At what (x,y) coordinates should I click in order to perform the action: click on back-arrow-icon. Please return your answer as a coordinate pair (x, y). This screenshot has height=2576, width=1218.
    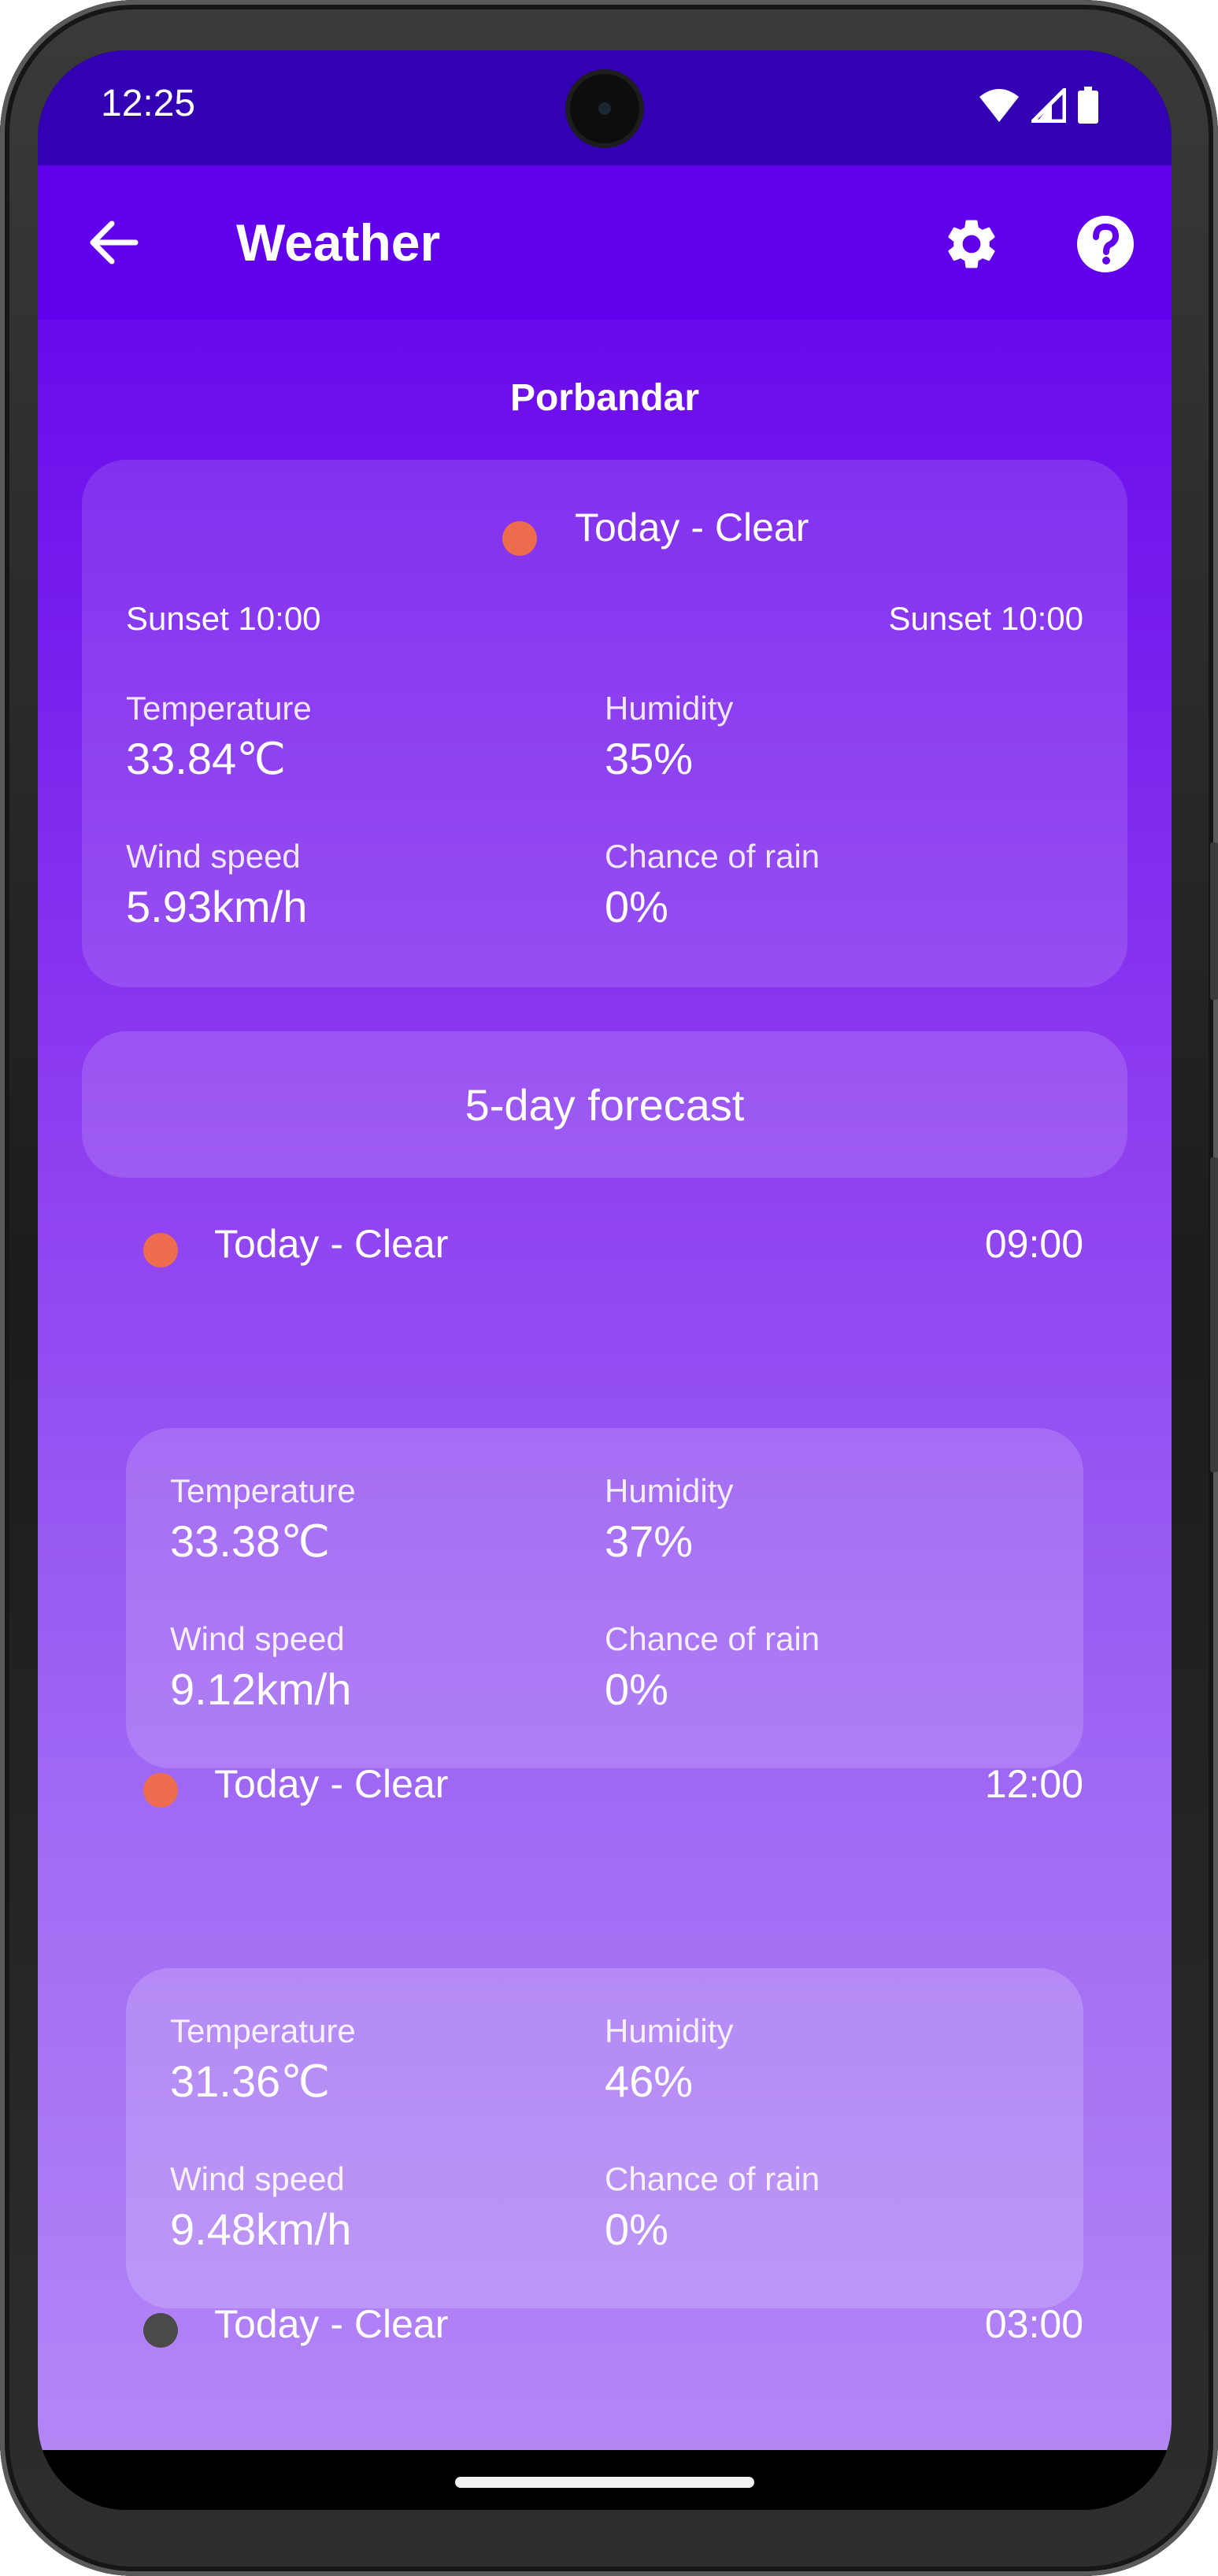
    Looking at the image, I should click on (114, 242).